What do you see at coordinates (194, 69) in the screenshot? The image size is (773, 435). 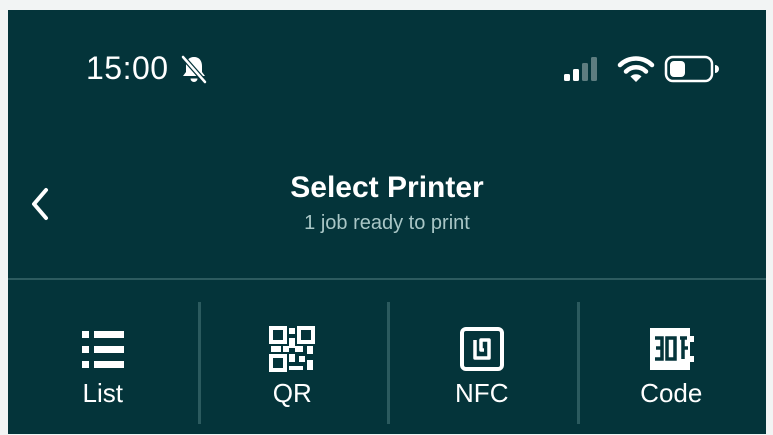 I see `bell-slash-icon` at bounding box center [194, 69].